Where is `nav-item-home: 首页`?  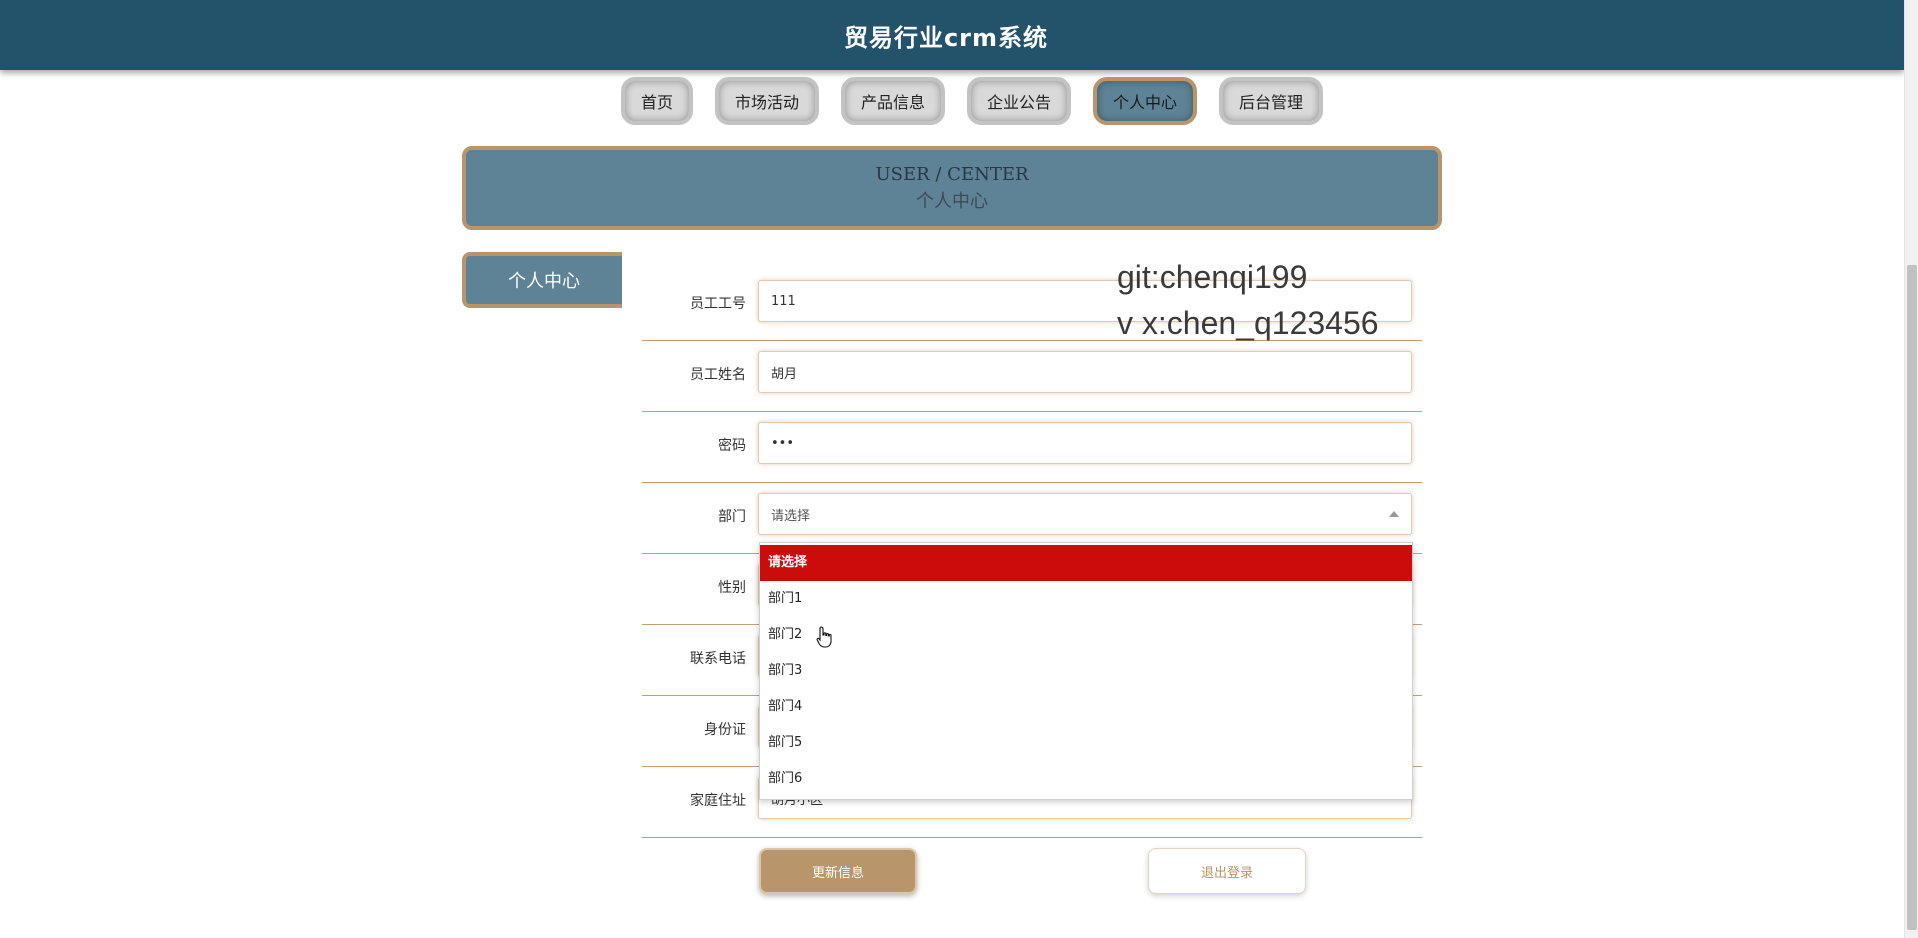 nav-item-home: 首页 is located at coordinates (656, 101).